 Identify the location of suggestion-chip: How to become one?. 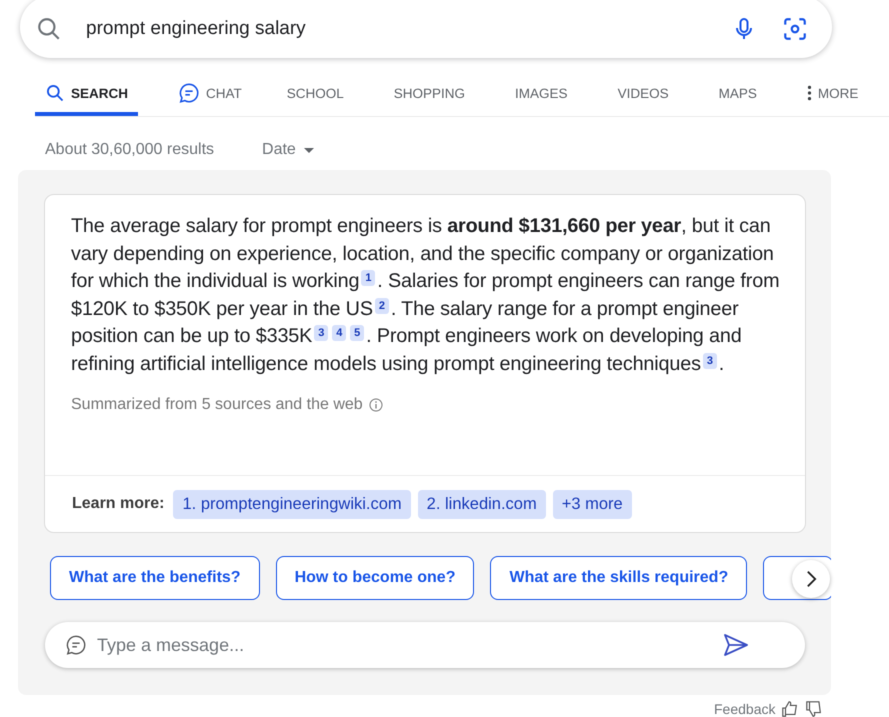
(375, 578).